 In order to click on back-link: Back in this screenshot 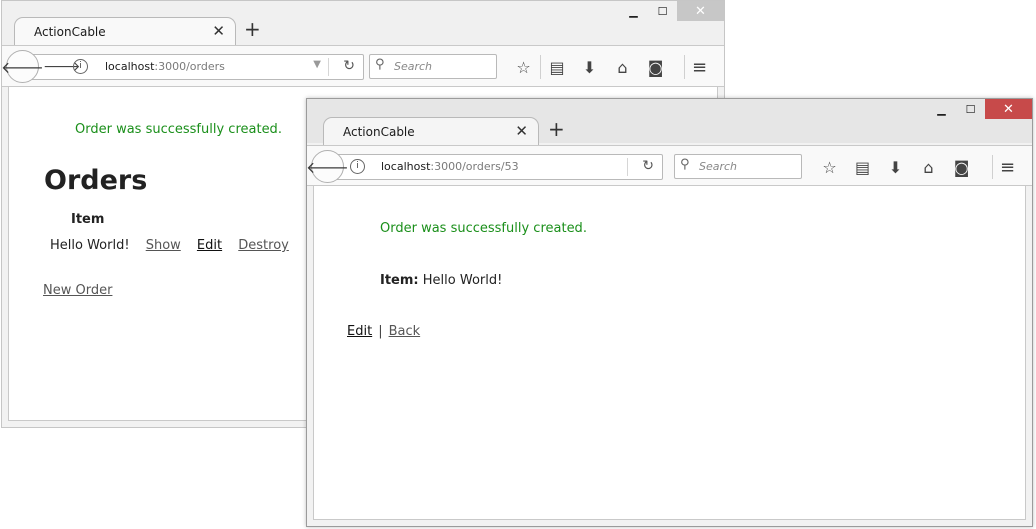, I will do `click(405, 331)`.